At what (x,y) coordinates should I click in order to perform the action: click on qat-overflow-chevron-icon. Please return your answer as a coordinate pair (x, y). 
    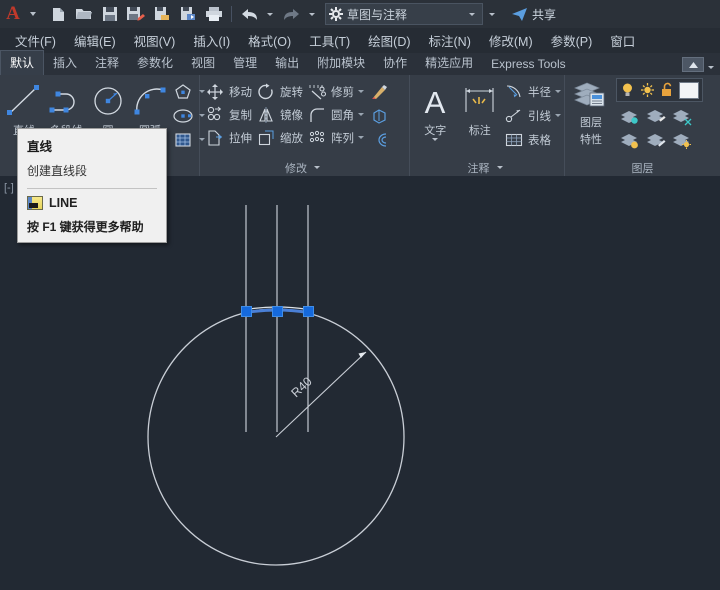
    Looking at the image, I should click on (492, 14).